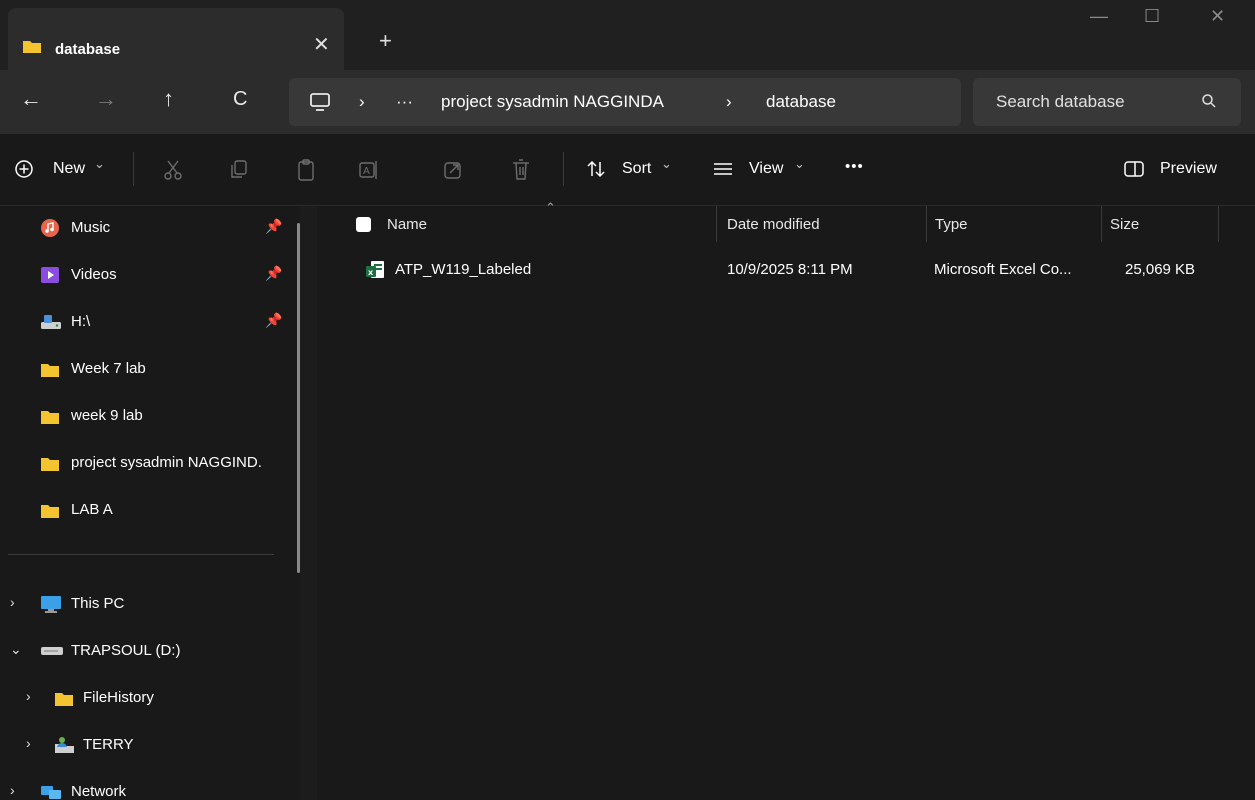 This screenshot has width=1255, height=800. I want to click on sidebar-item-this-pc: › This PC, so click(150, 604).